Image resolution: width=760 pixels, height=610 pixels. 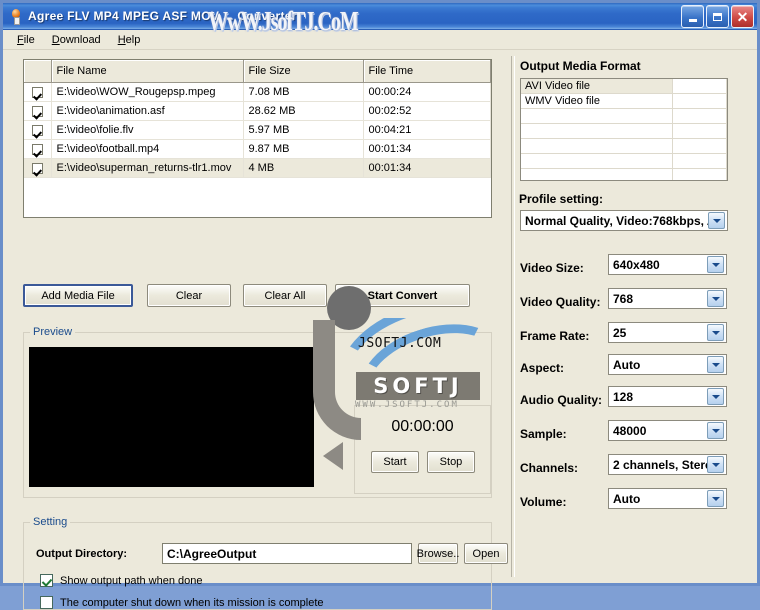 What do you see at coordinates (78, 295) in the screenshot?
I see `add-media-file-button: Add Media File` at bounding box center [78, 295].